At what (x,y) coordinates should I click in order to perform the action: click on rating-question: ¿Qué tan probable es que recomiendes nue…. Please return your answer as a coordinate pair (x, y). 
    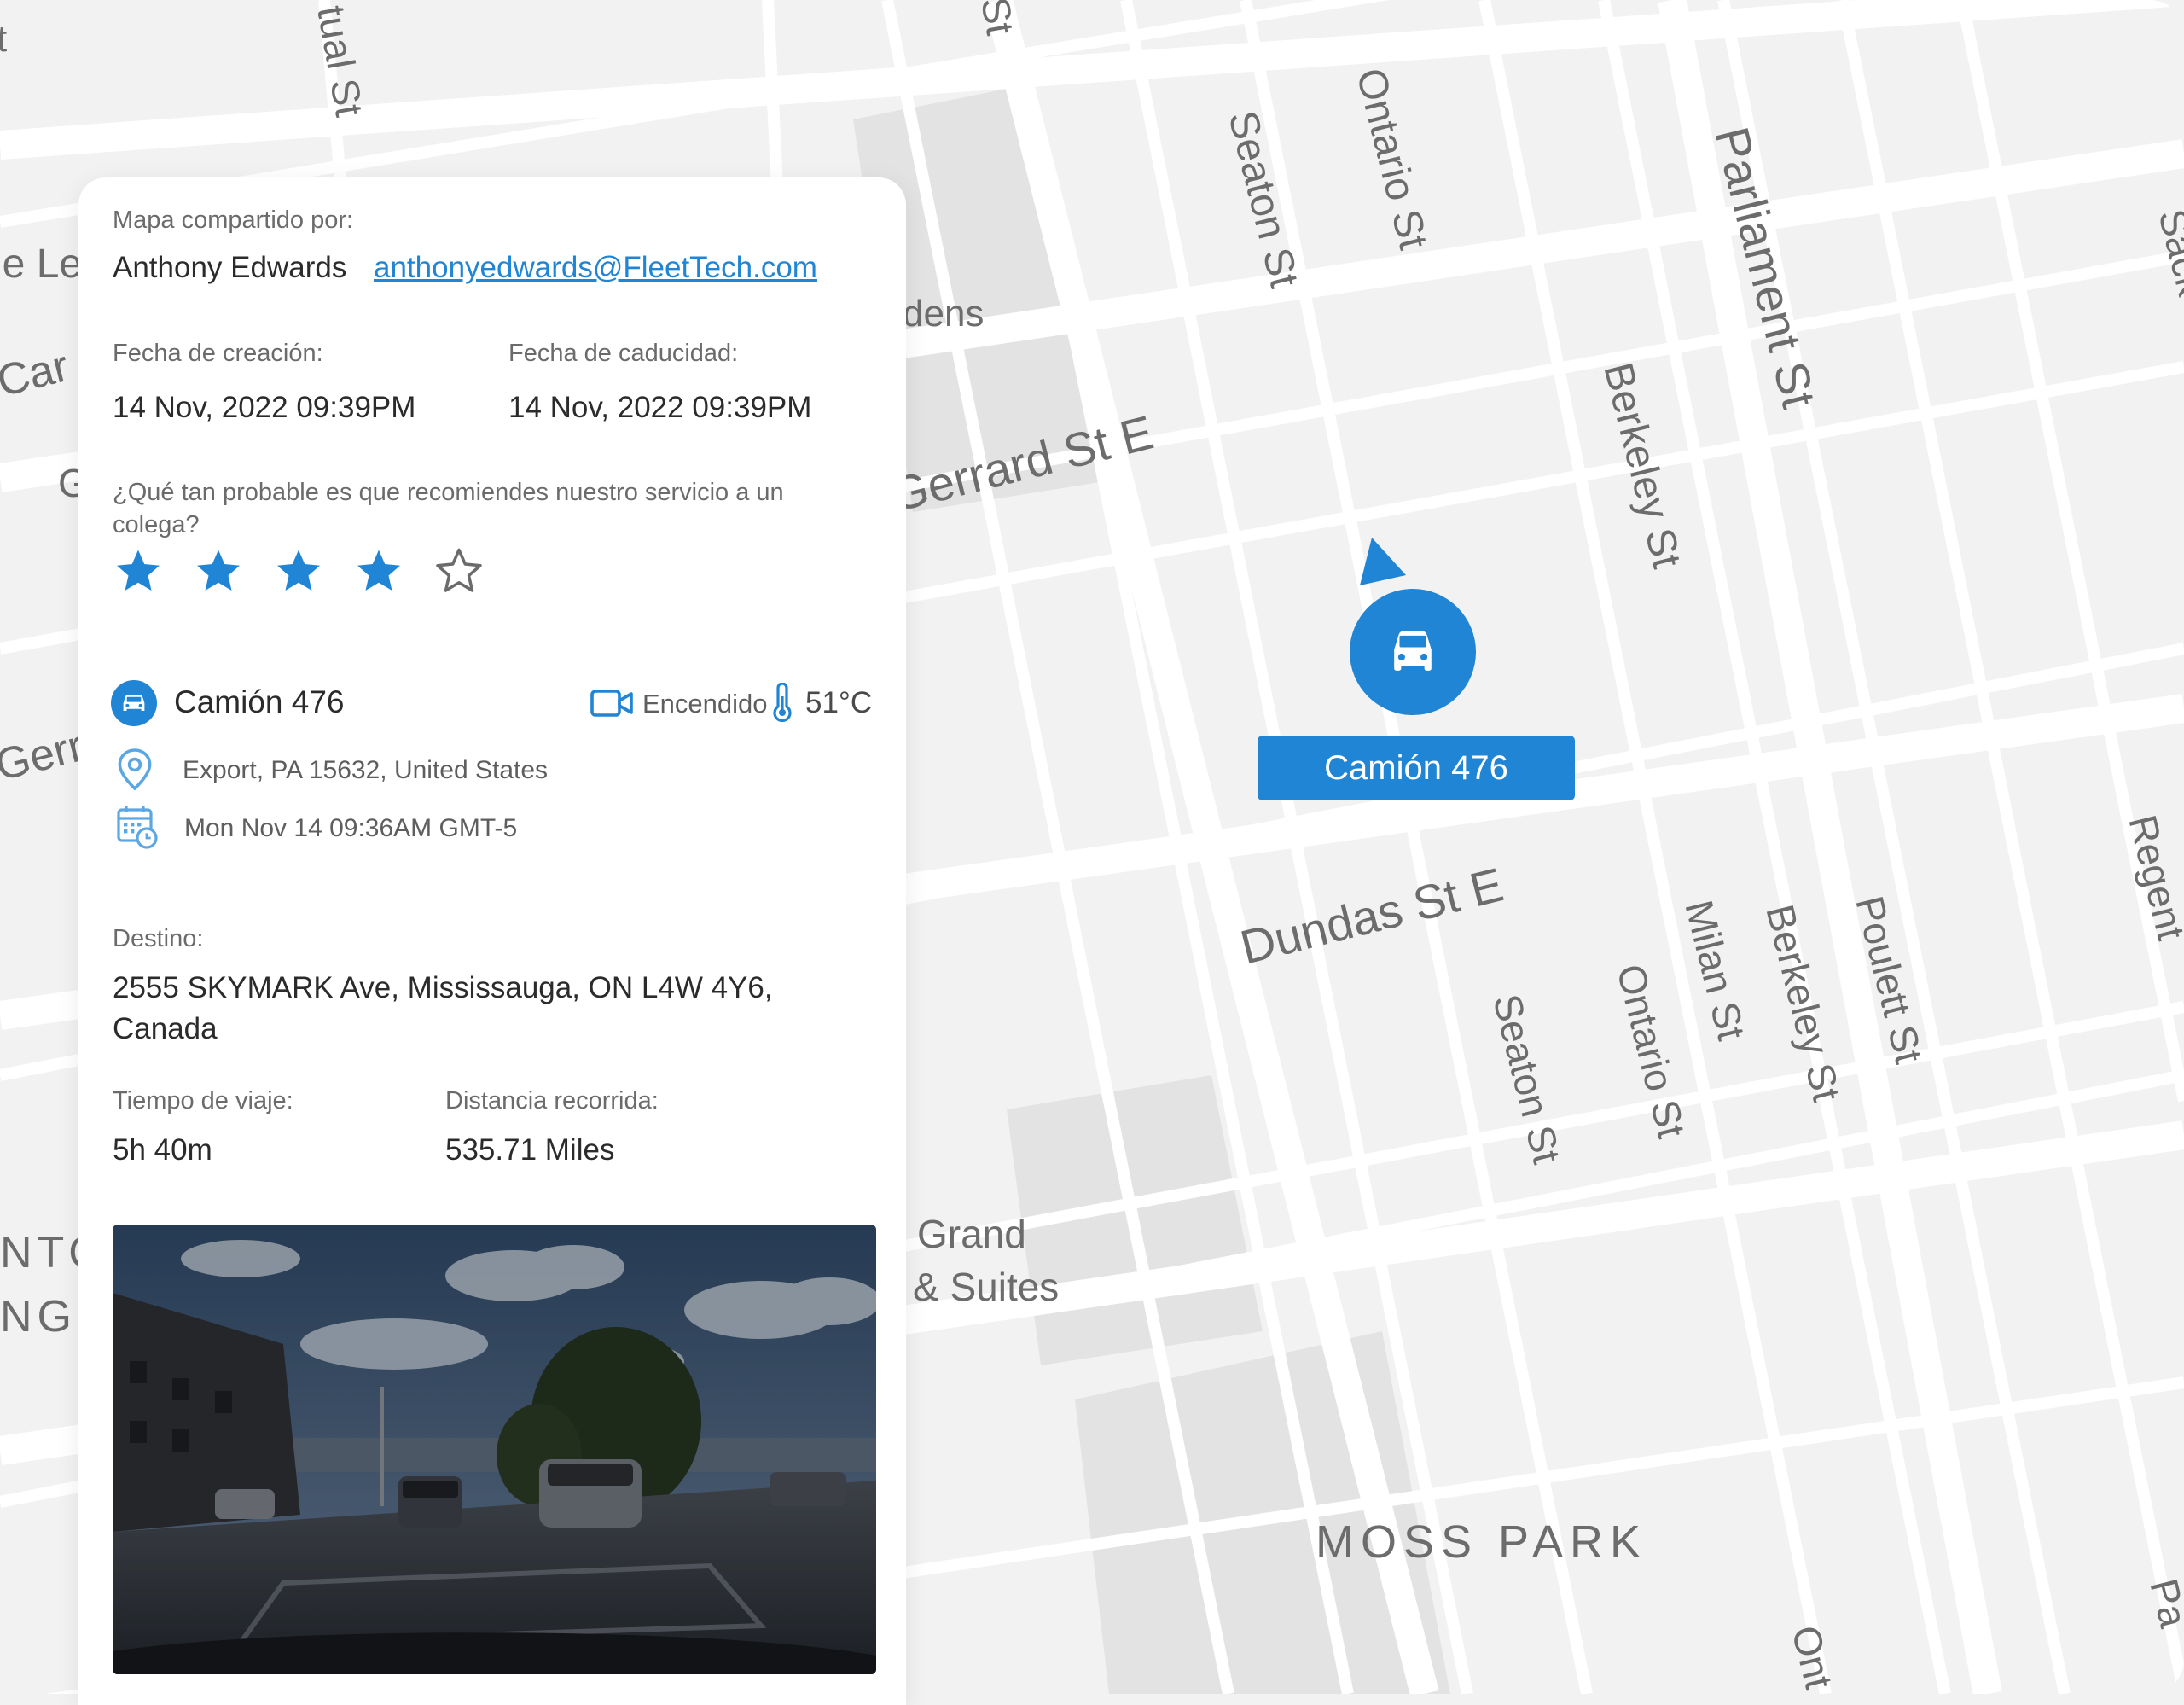
    Looking at the image, I should click on (449, 508).